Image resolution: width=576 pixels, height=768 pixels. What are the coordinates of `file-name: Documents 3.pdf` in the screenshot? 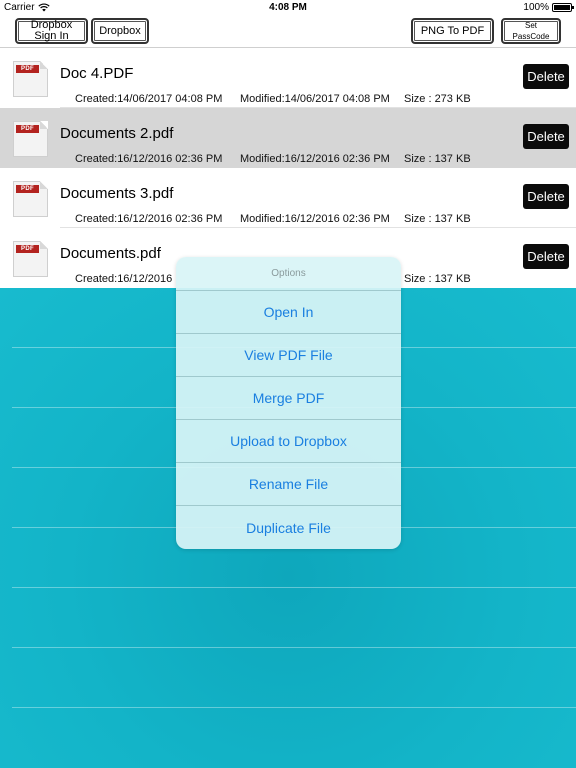 It's located at (117, 193).